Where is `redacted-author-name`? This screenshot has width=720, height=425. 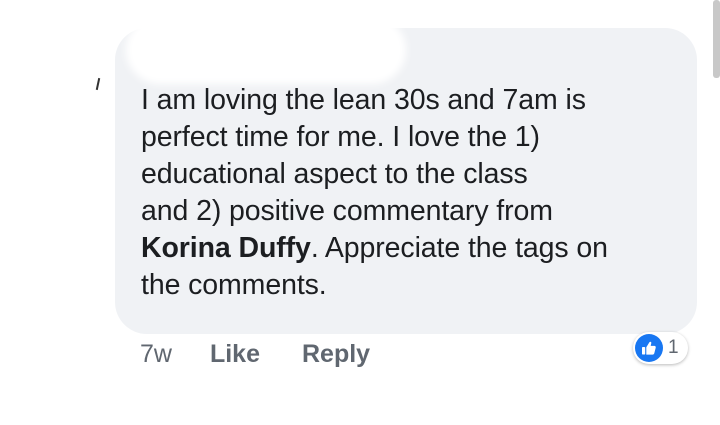 redacted-author-name is located at coordinates (266, 50).